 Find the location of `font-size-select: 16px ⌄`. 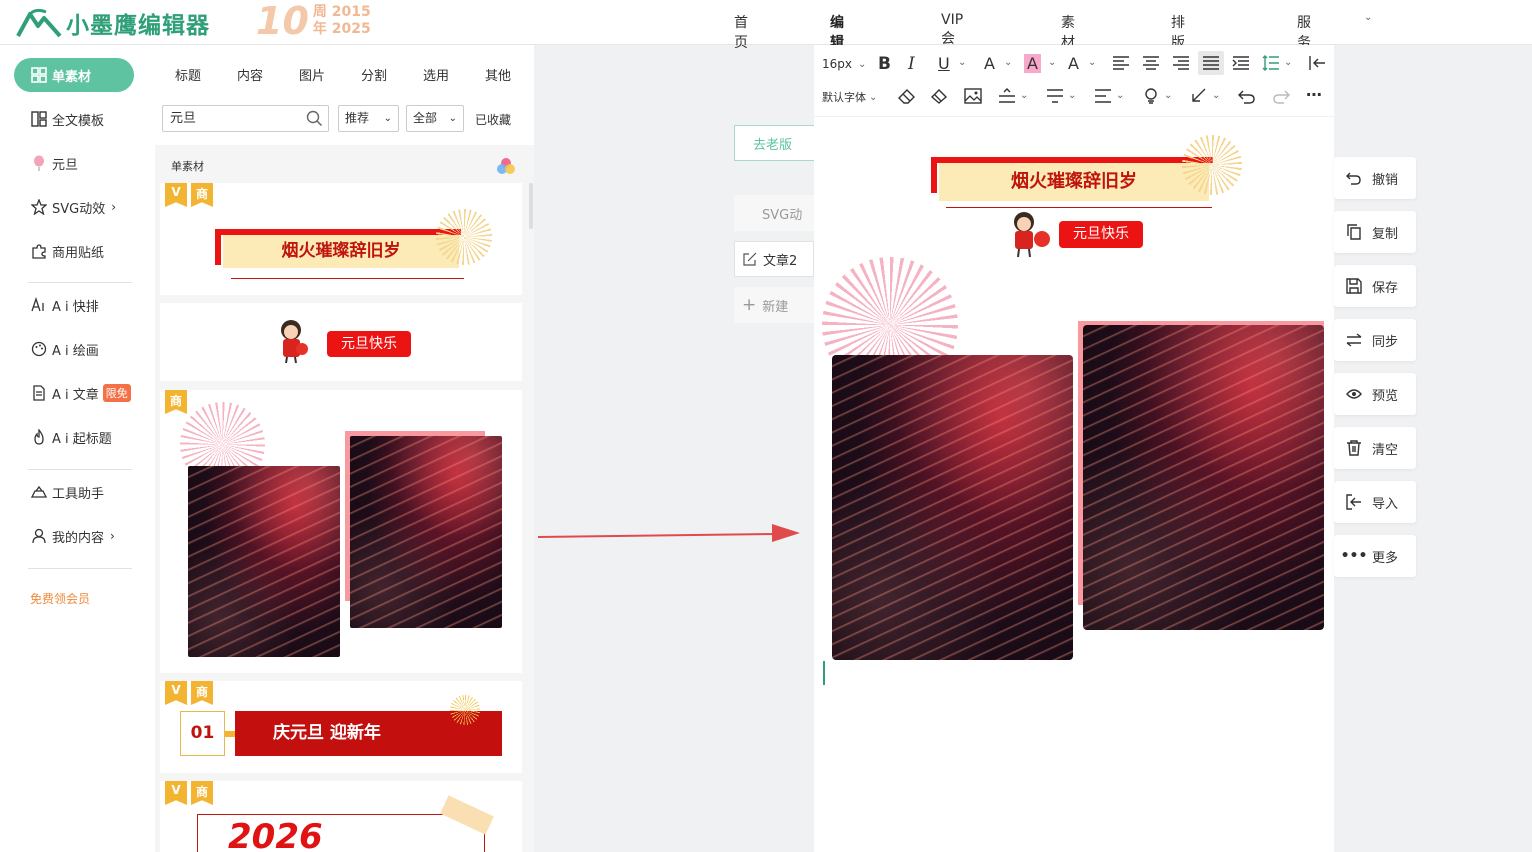

font-size-select: 16px ⌄ is located at coordinates (844, 64).